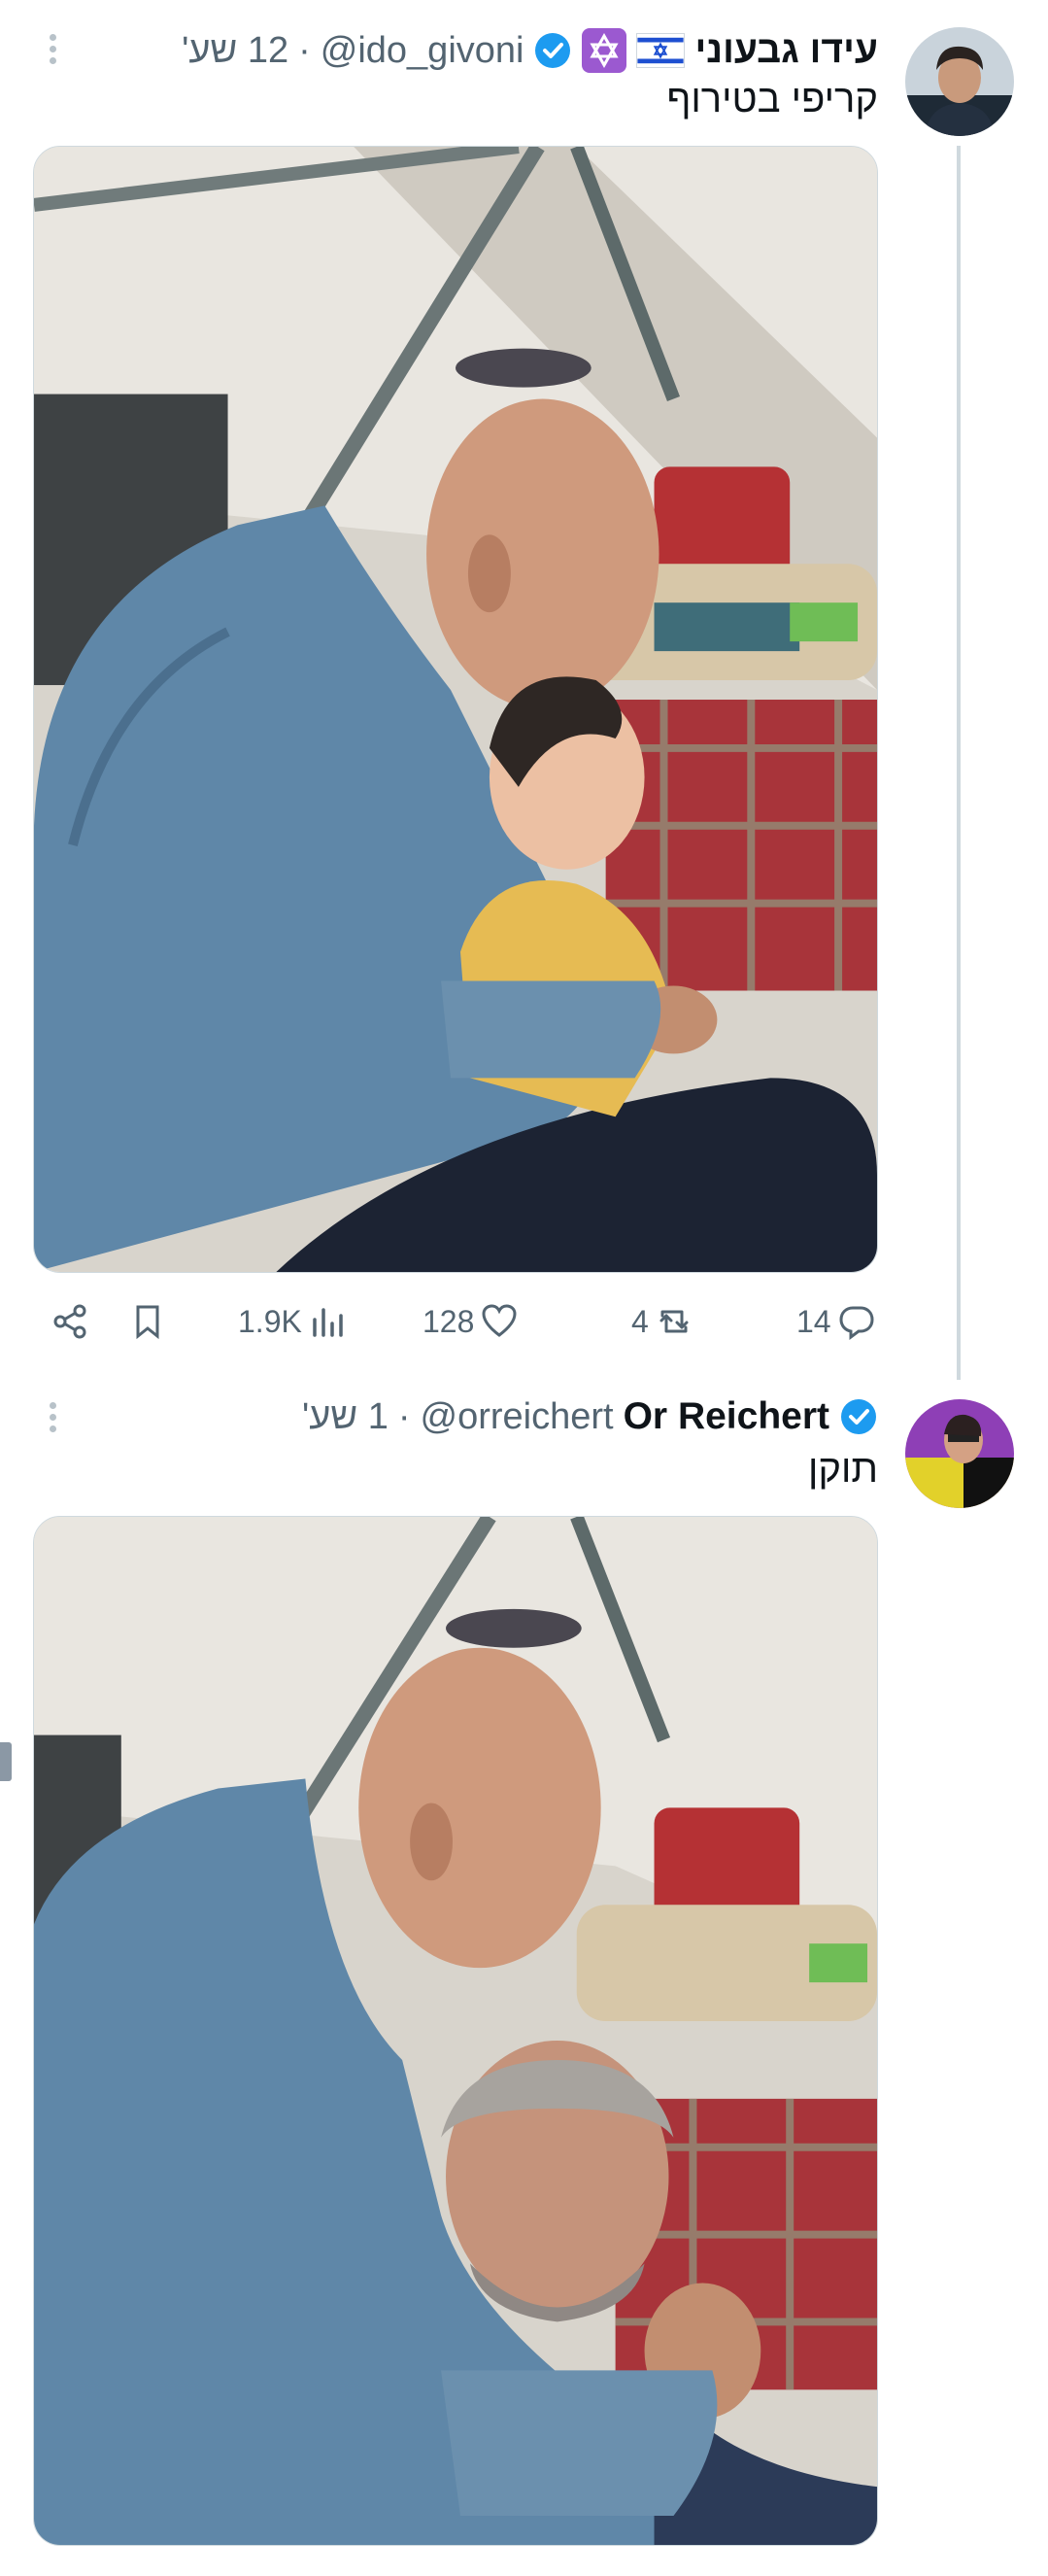 Image resolution: width=1048 pixels, height=2576 pixels. What do you see at coordinates (674, 1321) in the screenshot?
I see `repost-icon` at bounding box center [674, 1321].